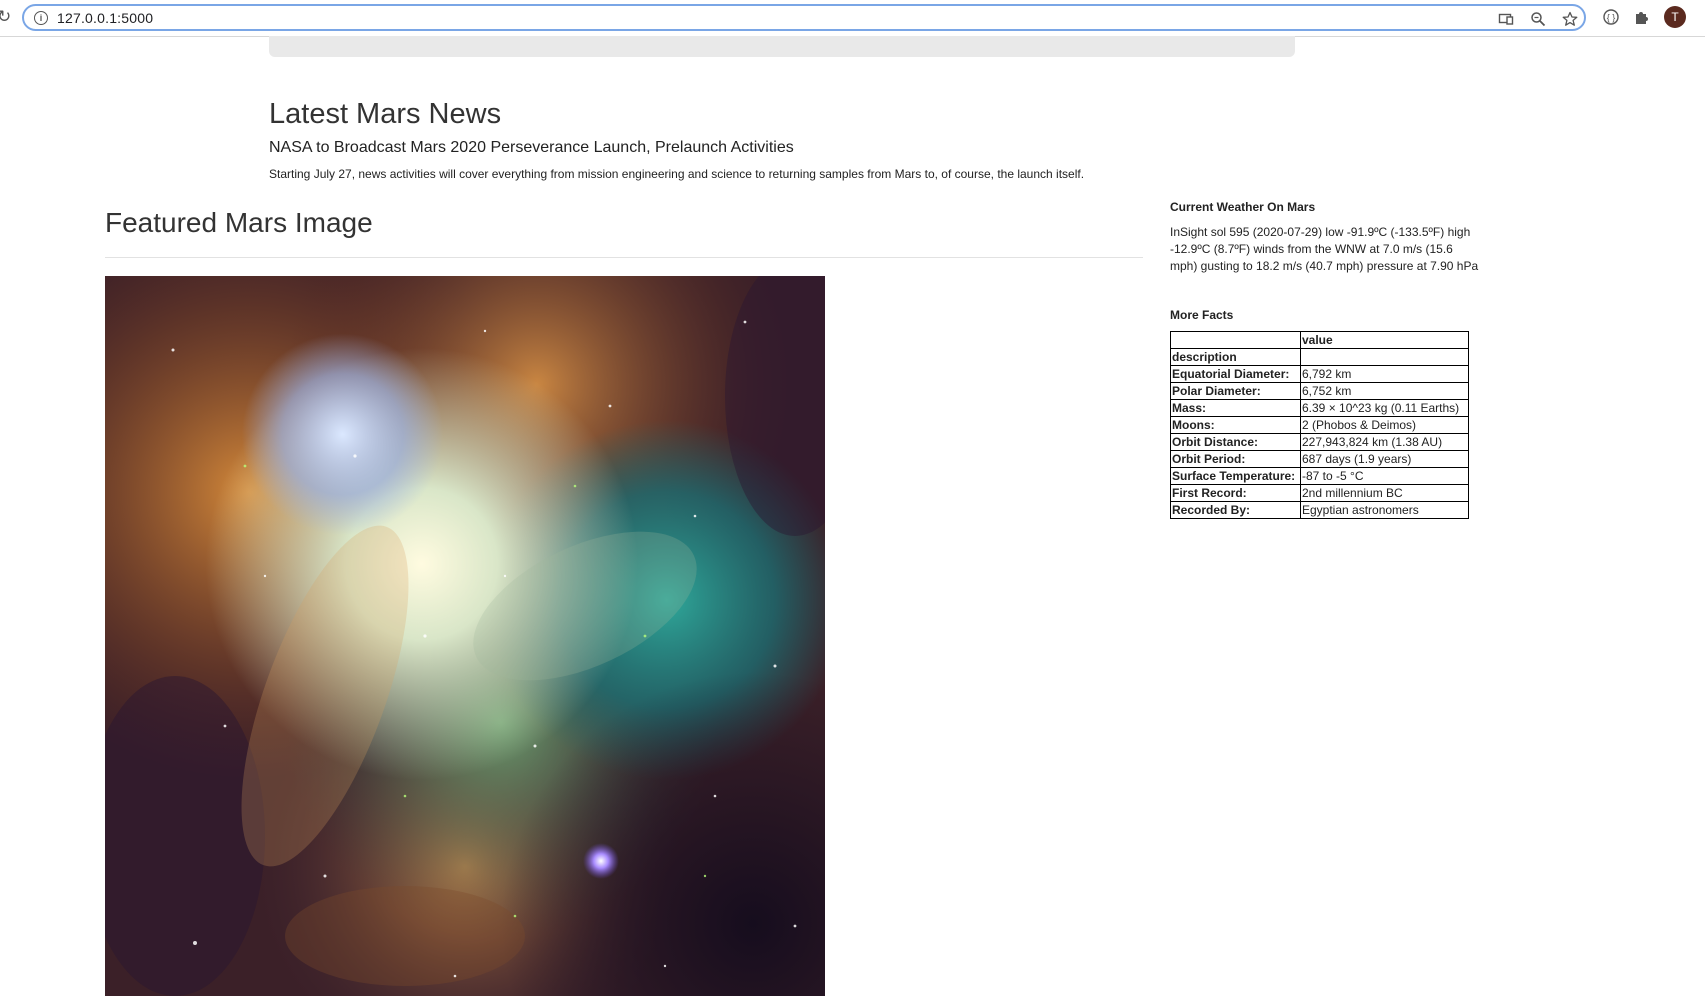 Image resolution: width=1705 pixels, height=1003 pixels. Describe the element at coordinates (1235, 425) in the screenshot. I see `fact-label: Moons:` at that location.